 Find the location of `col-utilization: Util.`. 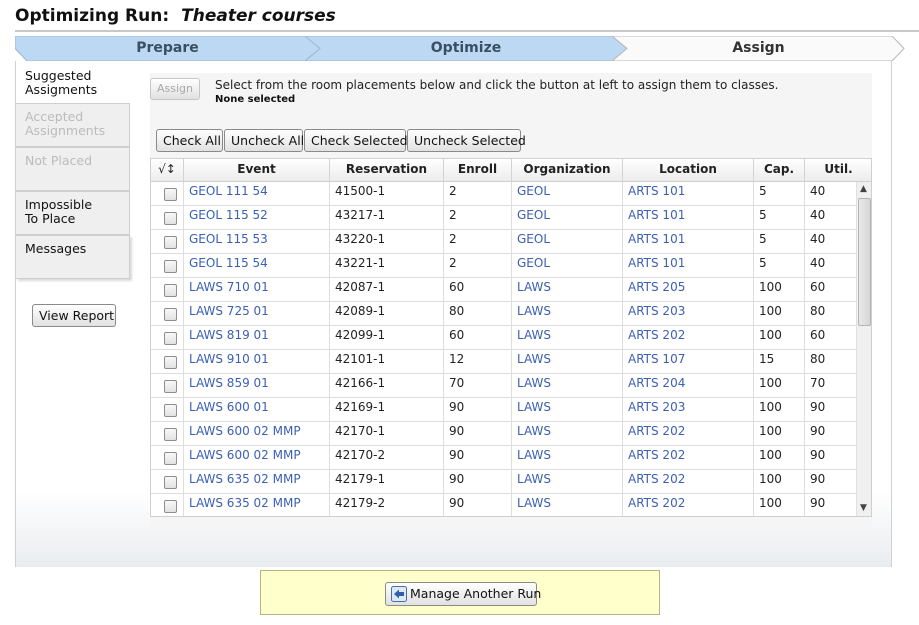

col-utilization: Util. is located at coordinates (838, 170).